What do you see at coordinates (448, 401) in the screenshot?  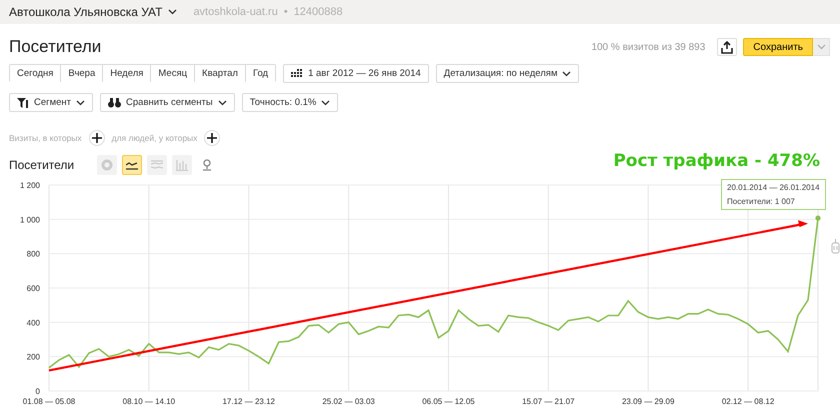 I see `x-axis-label: 06.05 — 12.05` at bounding box center [448, 401].